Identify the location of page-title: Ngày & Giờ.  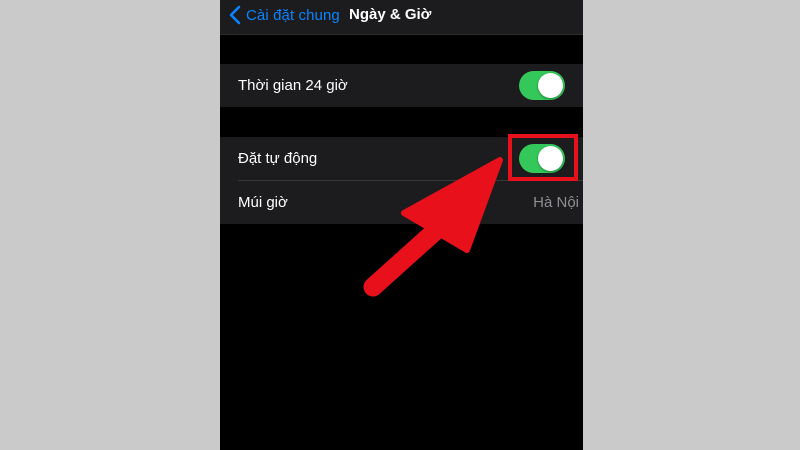
(390, 14).